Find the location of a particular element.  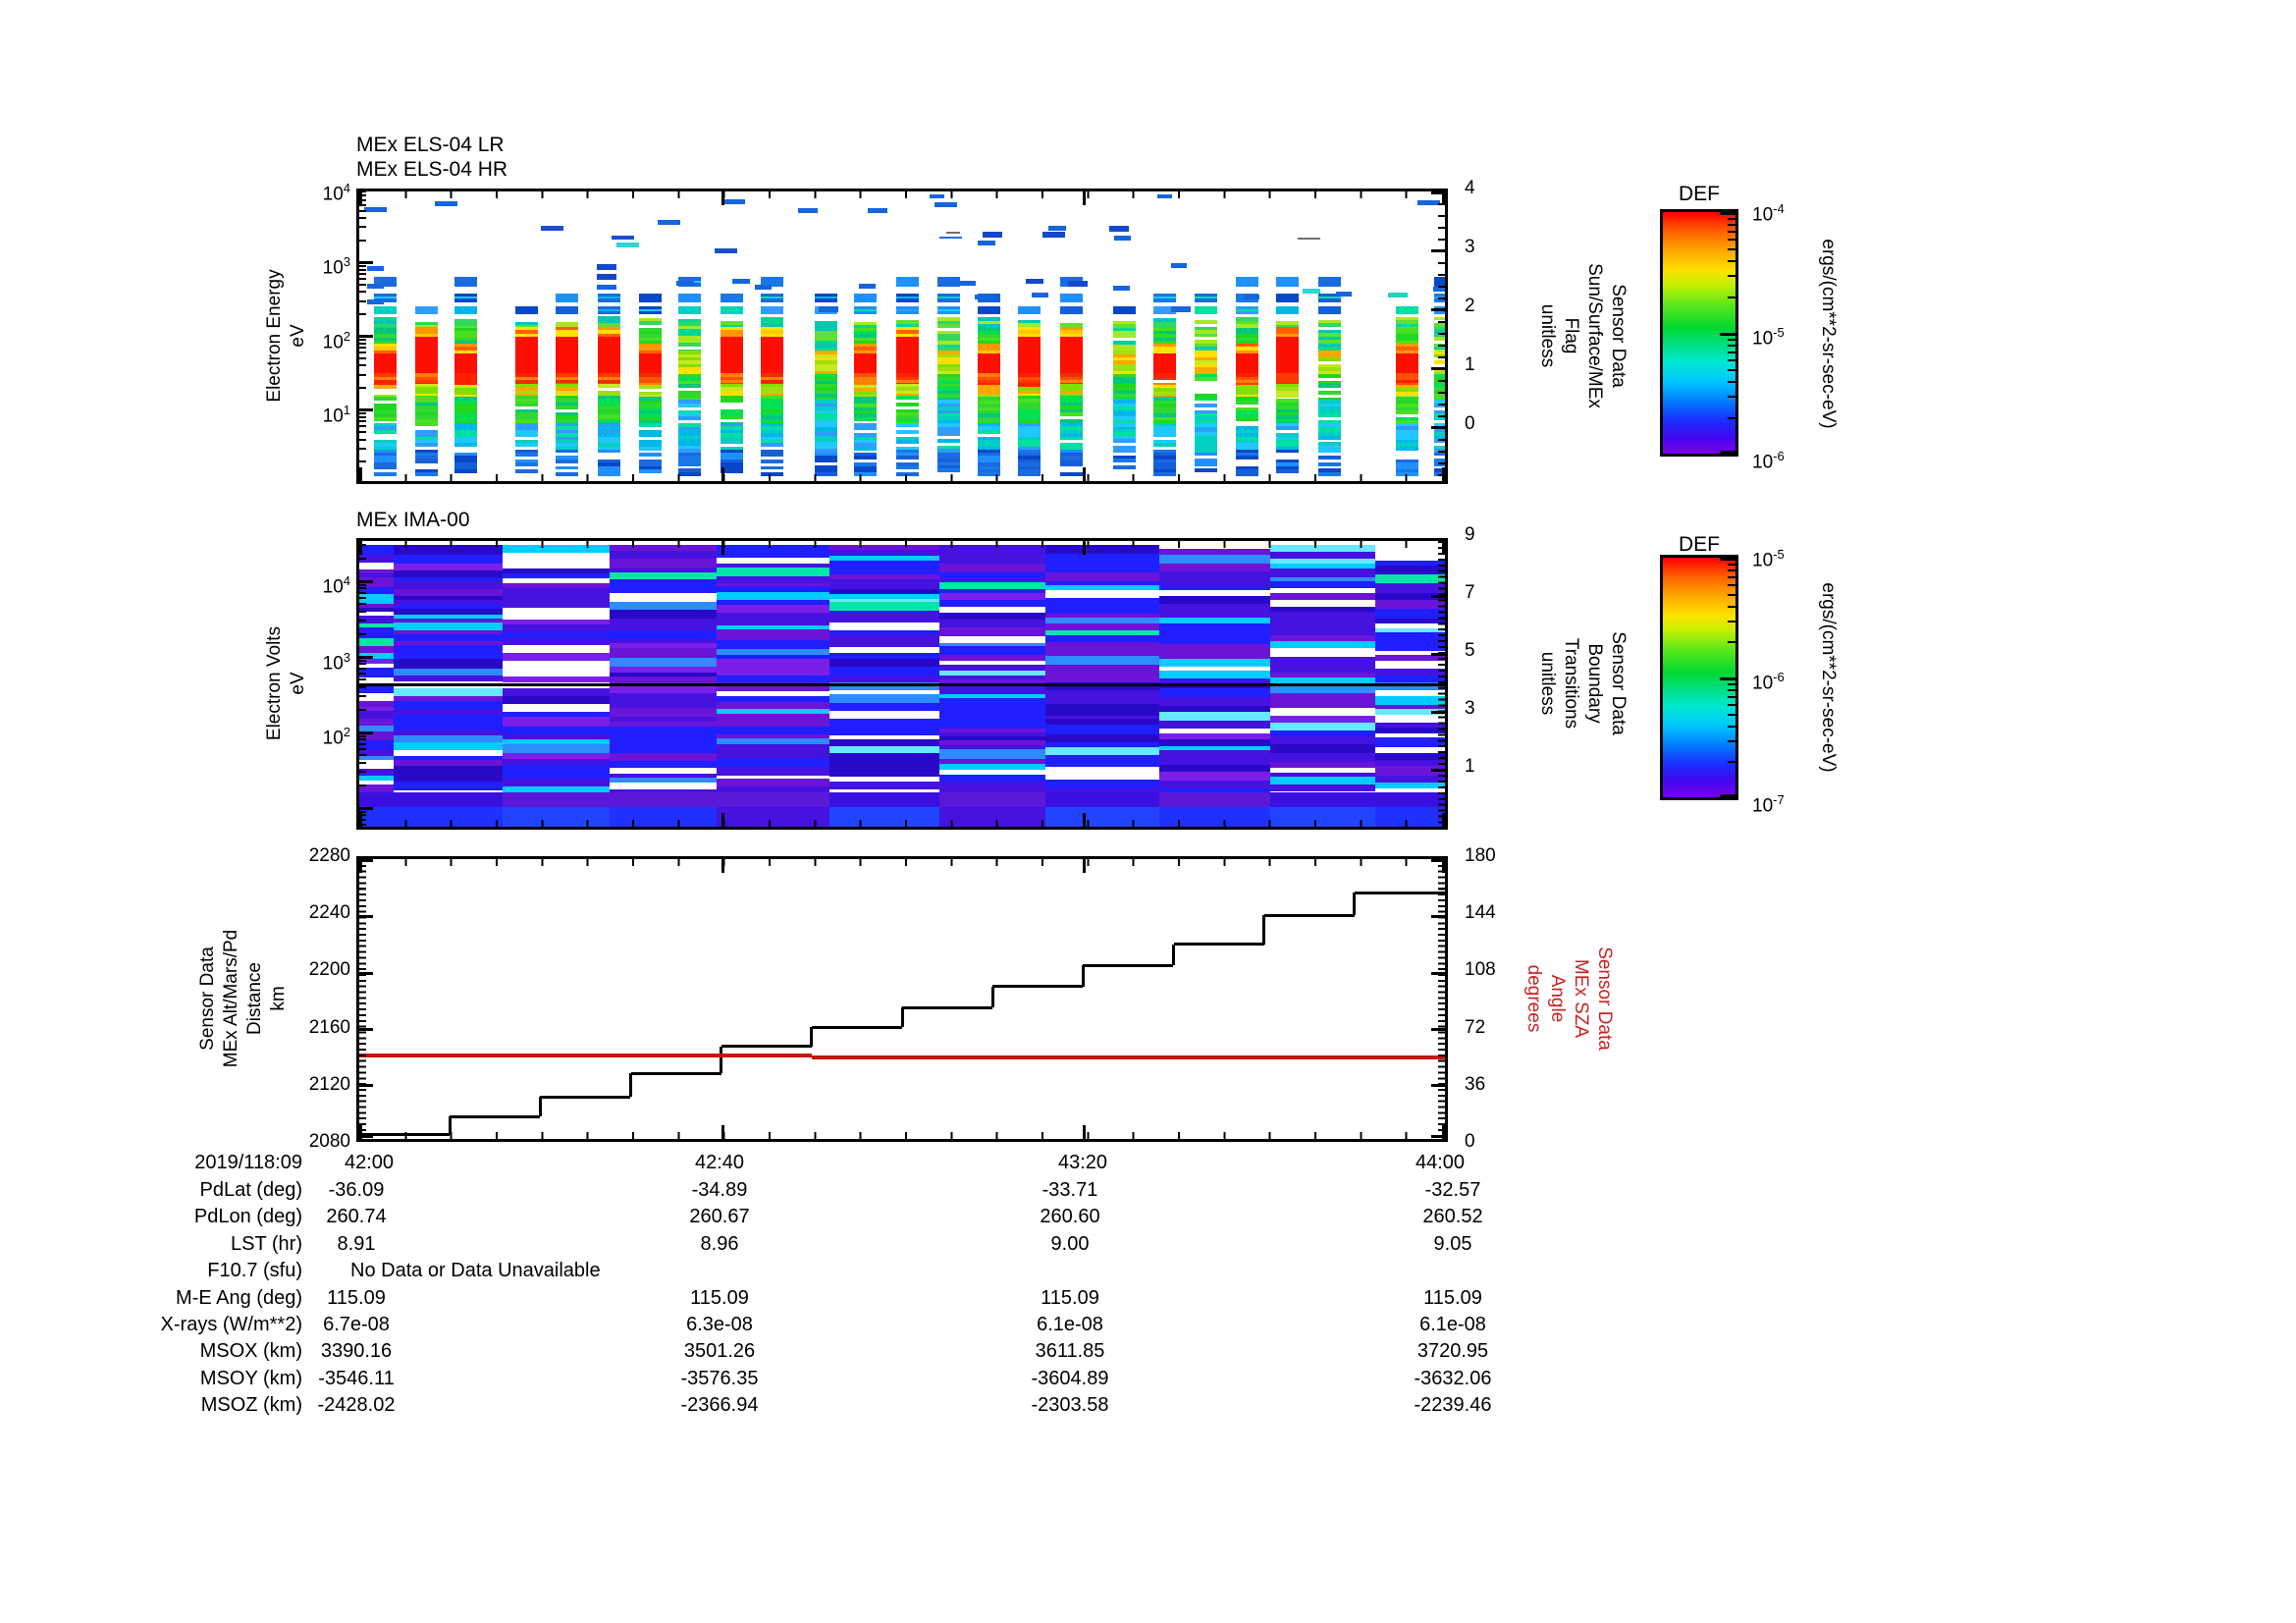

els-flag-tick-label: 4 is located at coordinates (1470, 188).